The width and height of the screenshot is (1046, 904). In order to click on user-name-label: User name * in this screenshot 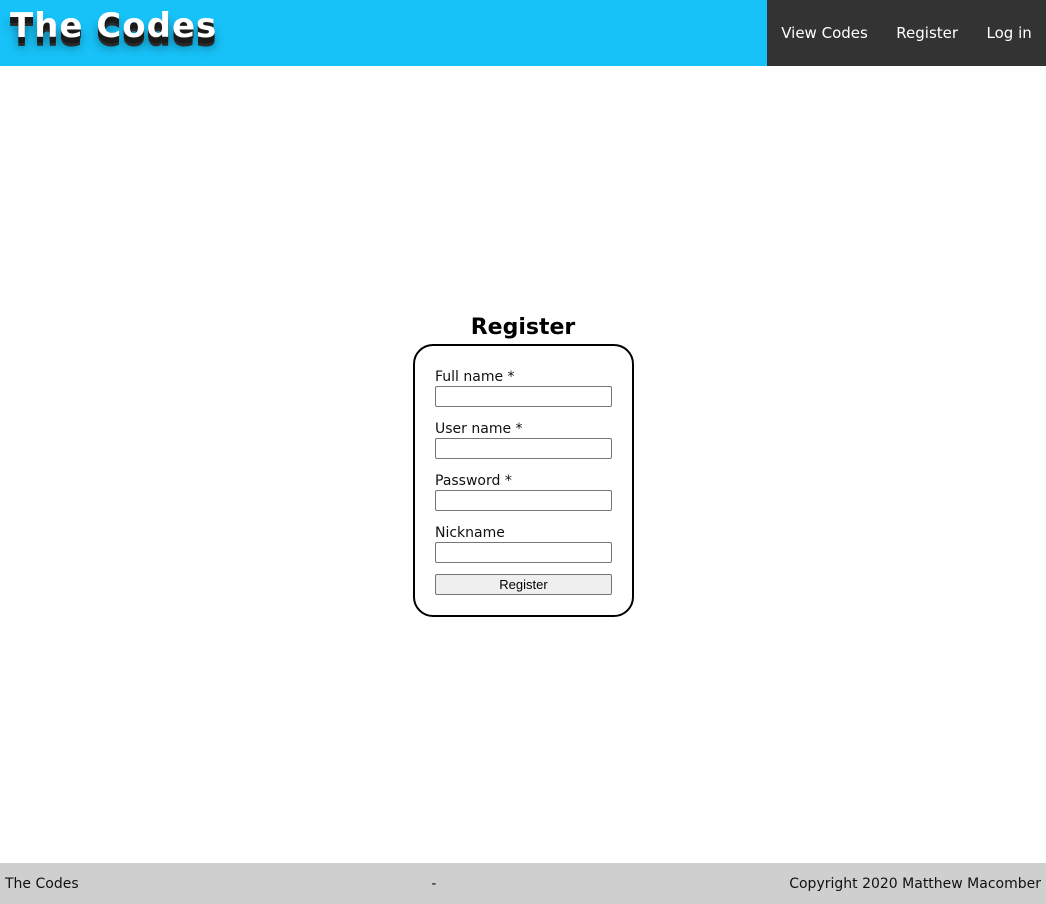, I will do `click(479, 429)`.